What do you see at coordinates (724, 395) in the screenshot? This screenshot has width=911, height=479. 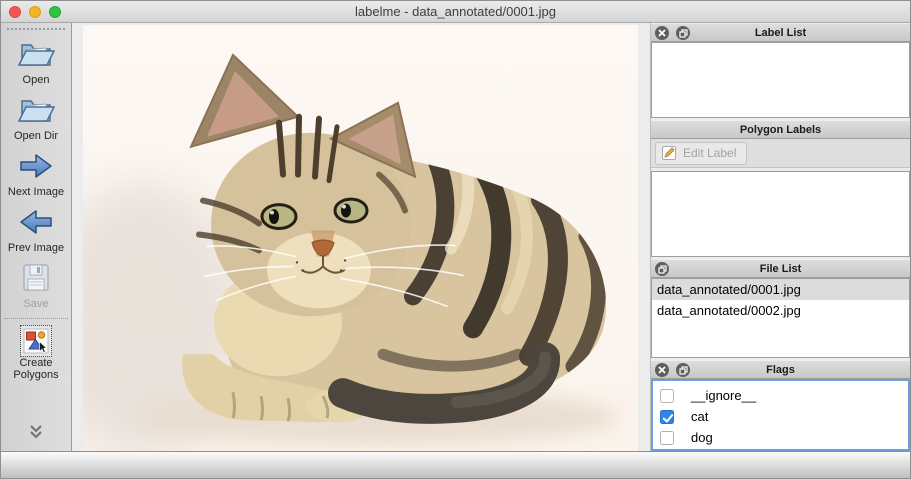 I see `flag-label: __ignore__` at bounding box center [724, 395].